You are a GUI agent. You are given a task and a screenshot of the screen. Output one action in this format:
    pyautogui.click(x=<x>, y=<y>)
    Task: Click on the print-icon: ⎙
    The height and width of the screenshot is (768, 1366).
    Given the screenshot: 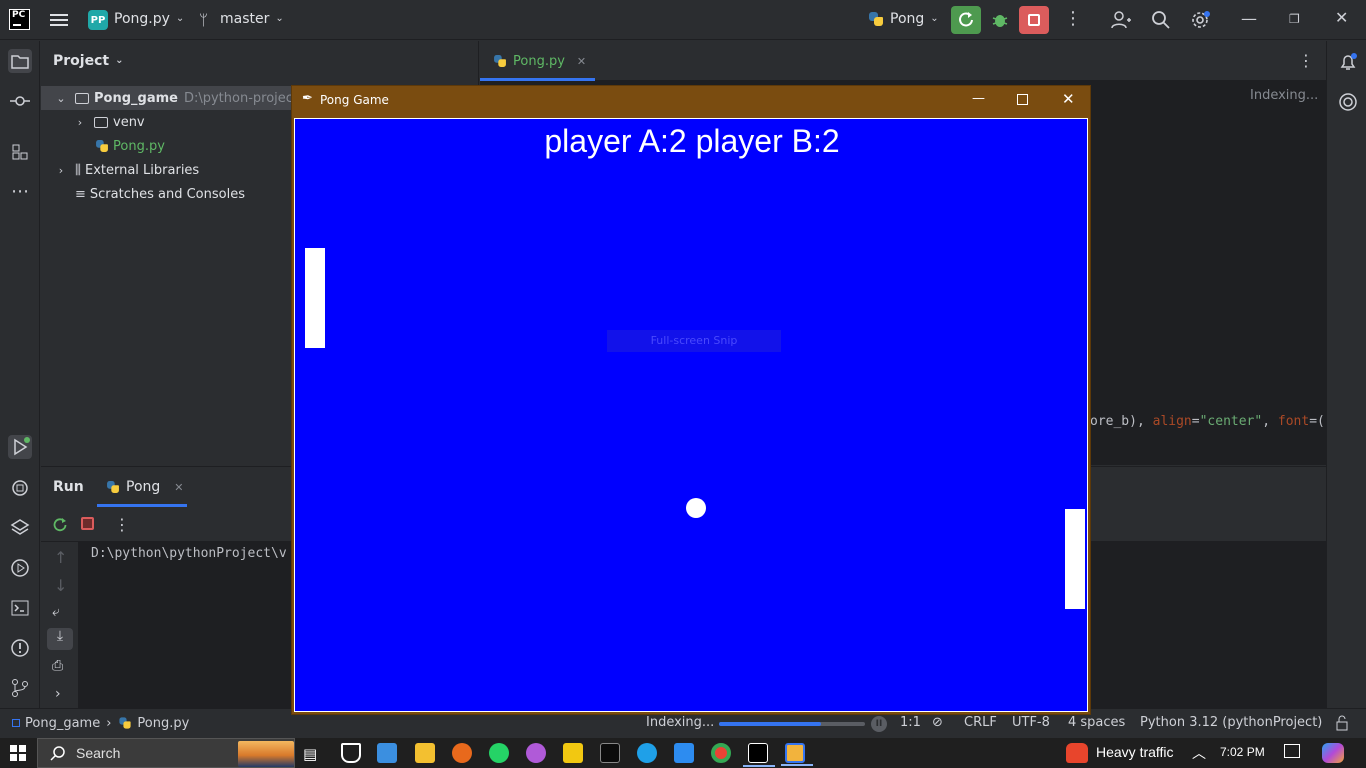 What is the action you would take?
    pyautogui.click(x=57, y=666)
    